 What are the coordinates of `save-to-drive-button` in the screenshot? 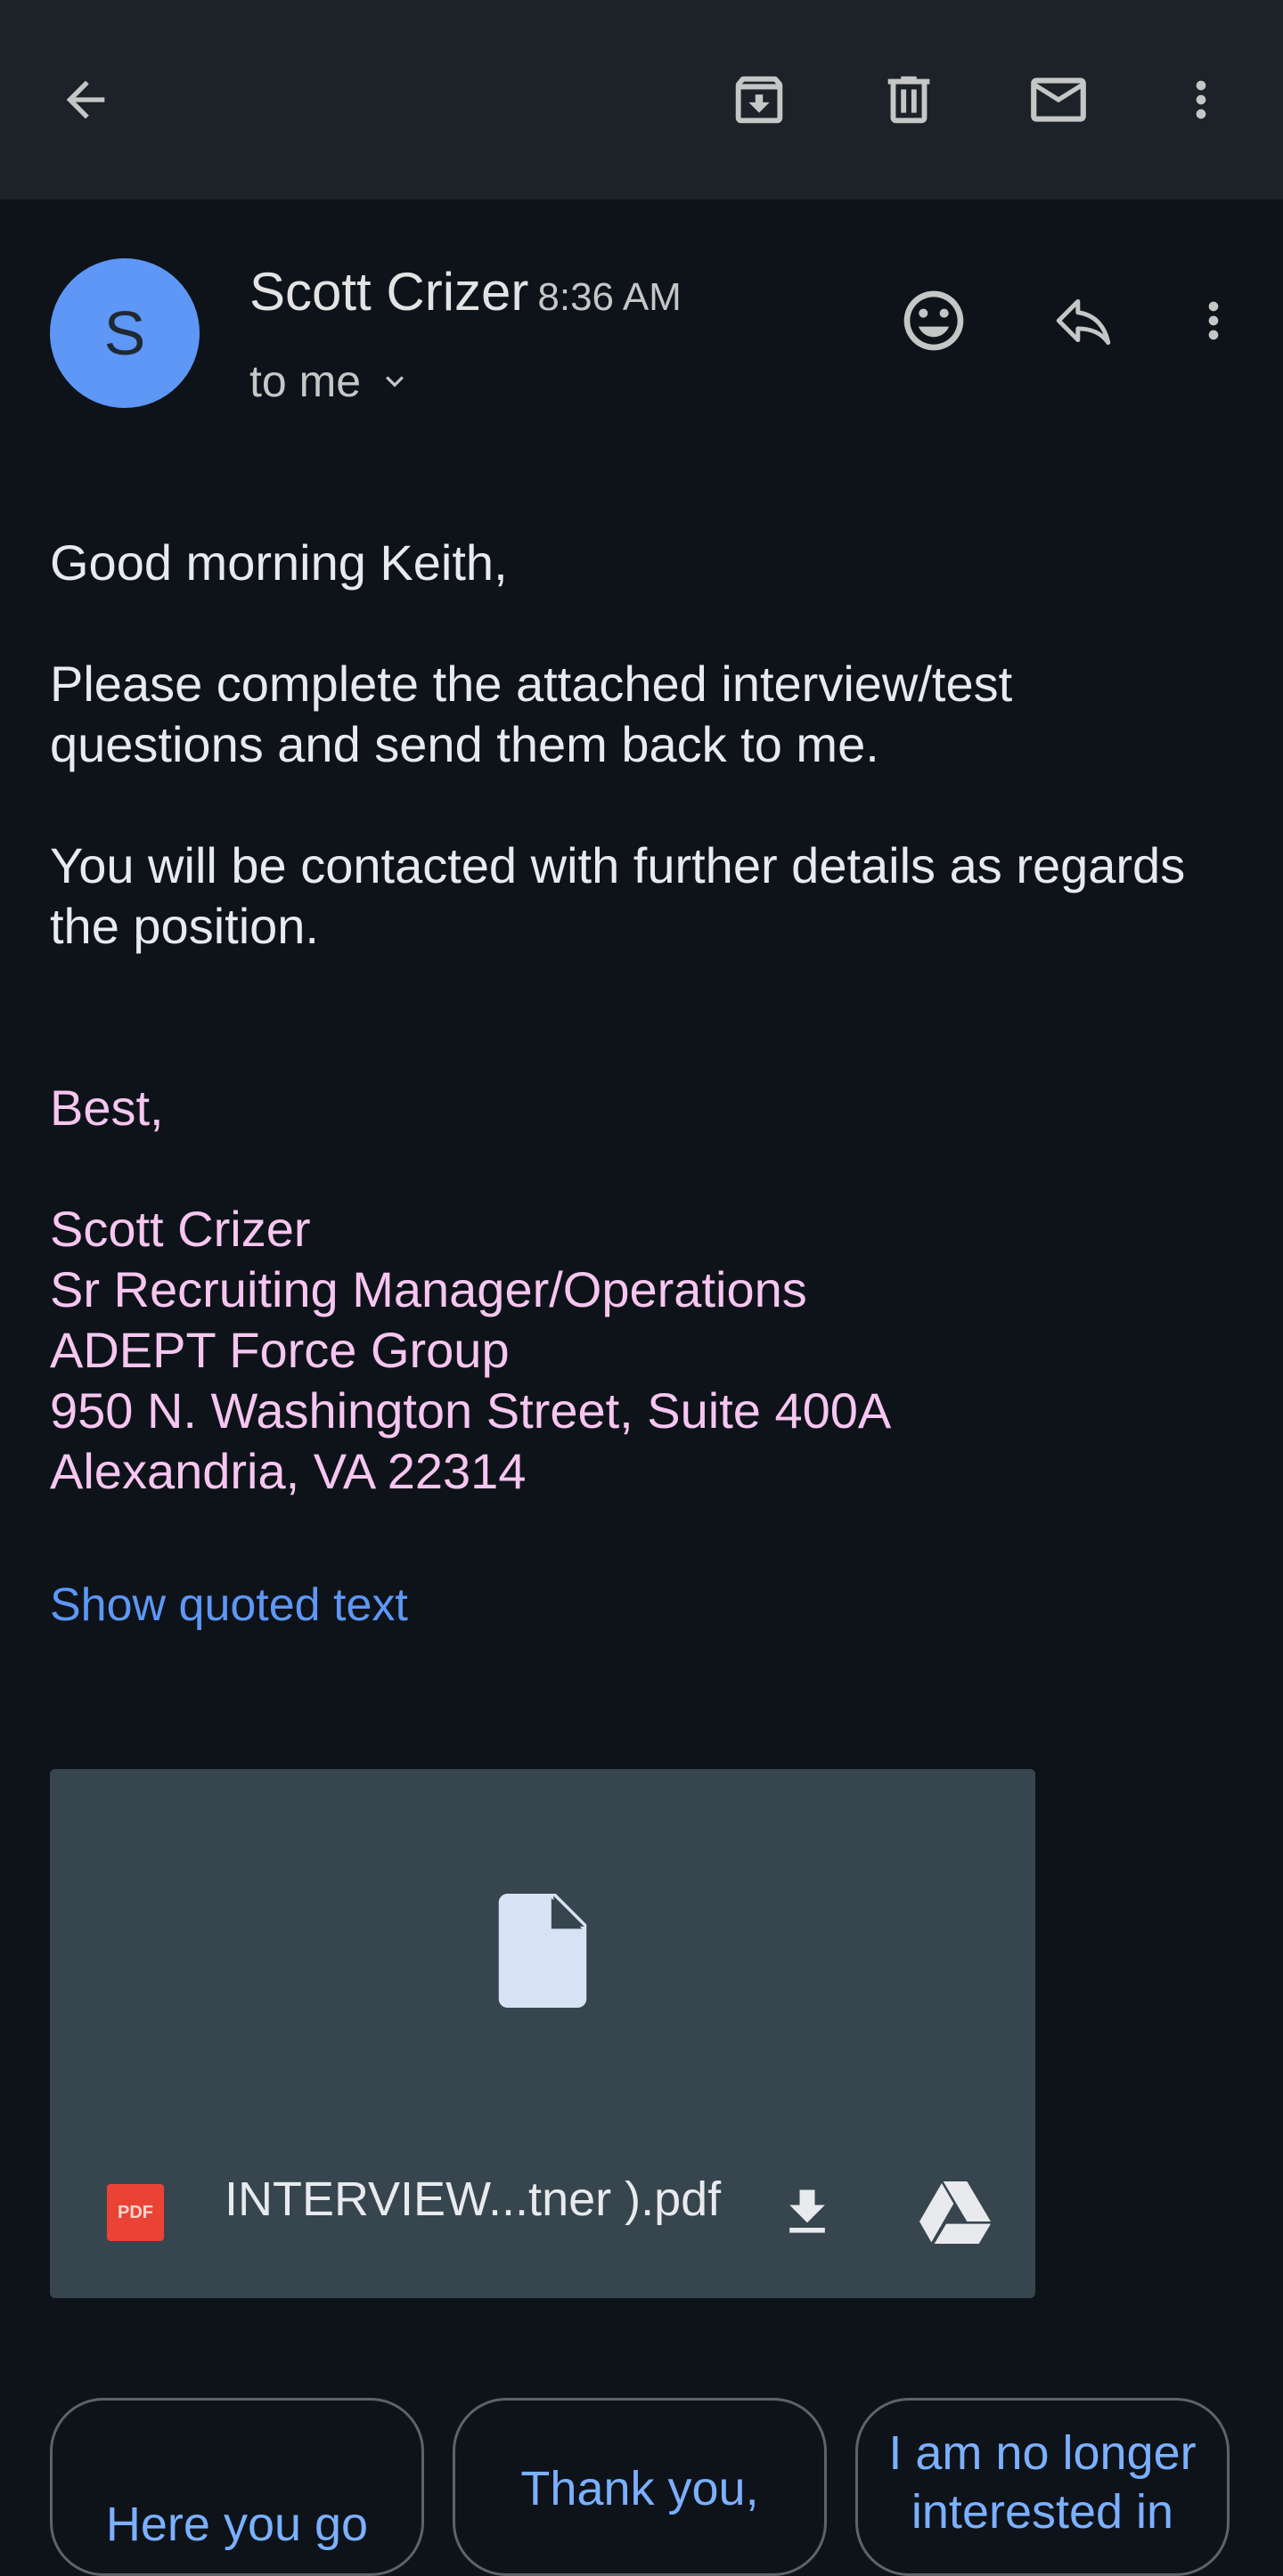 It's located at (956, 2213).